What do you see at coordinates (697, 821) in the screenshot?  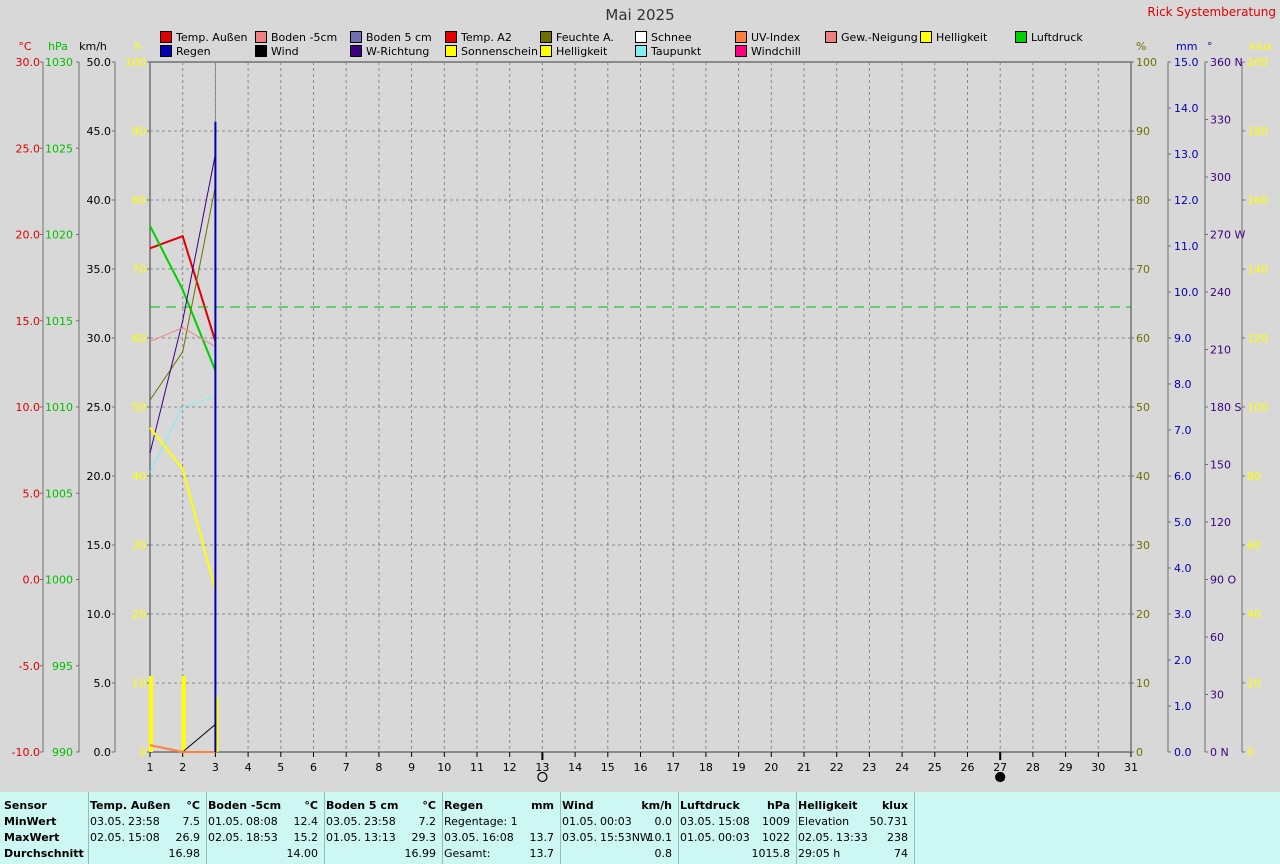 I see `table-cell: 03.05.` at bounding box center [697, 821].